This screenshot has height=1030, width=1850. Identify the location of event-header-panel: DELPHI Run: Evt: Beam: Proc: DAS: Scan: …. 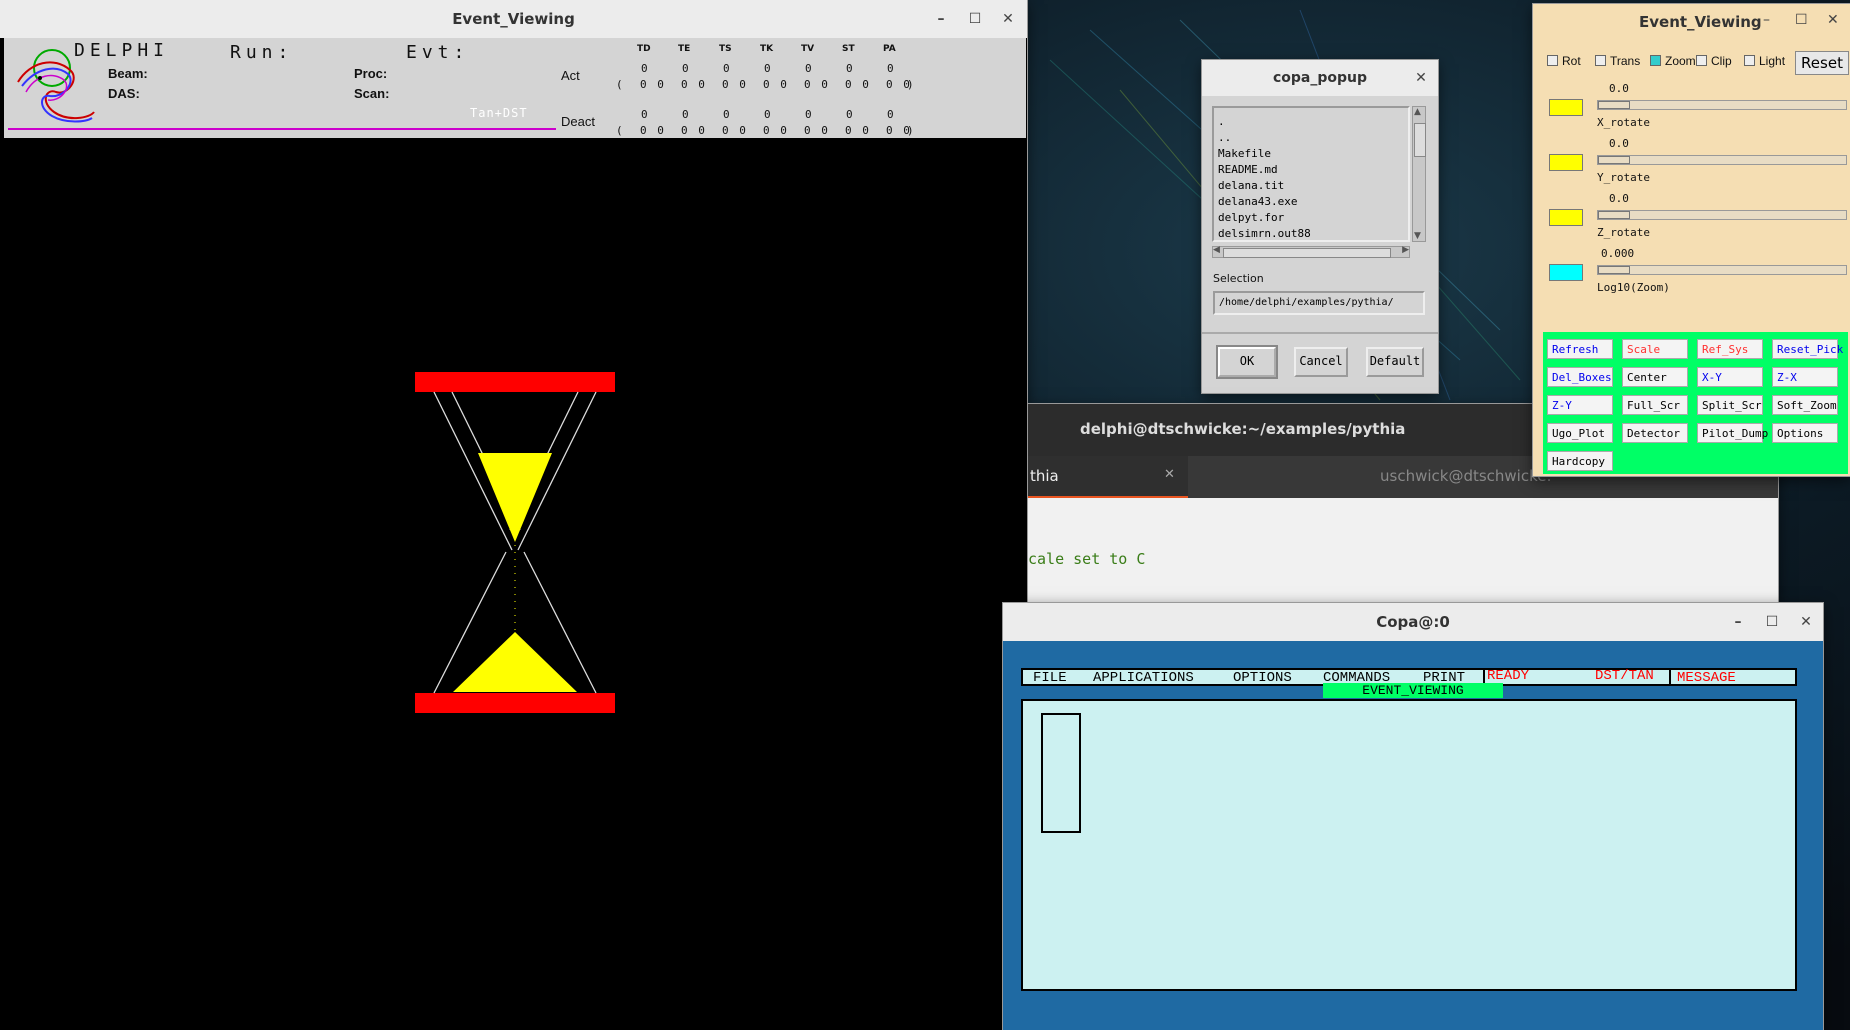
(515, 88).